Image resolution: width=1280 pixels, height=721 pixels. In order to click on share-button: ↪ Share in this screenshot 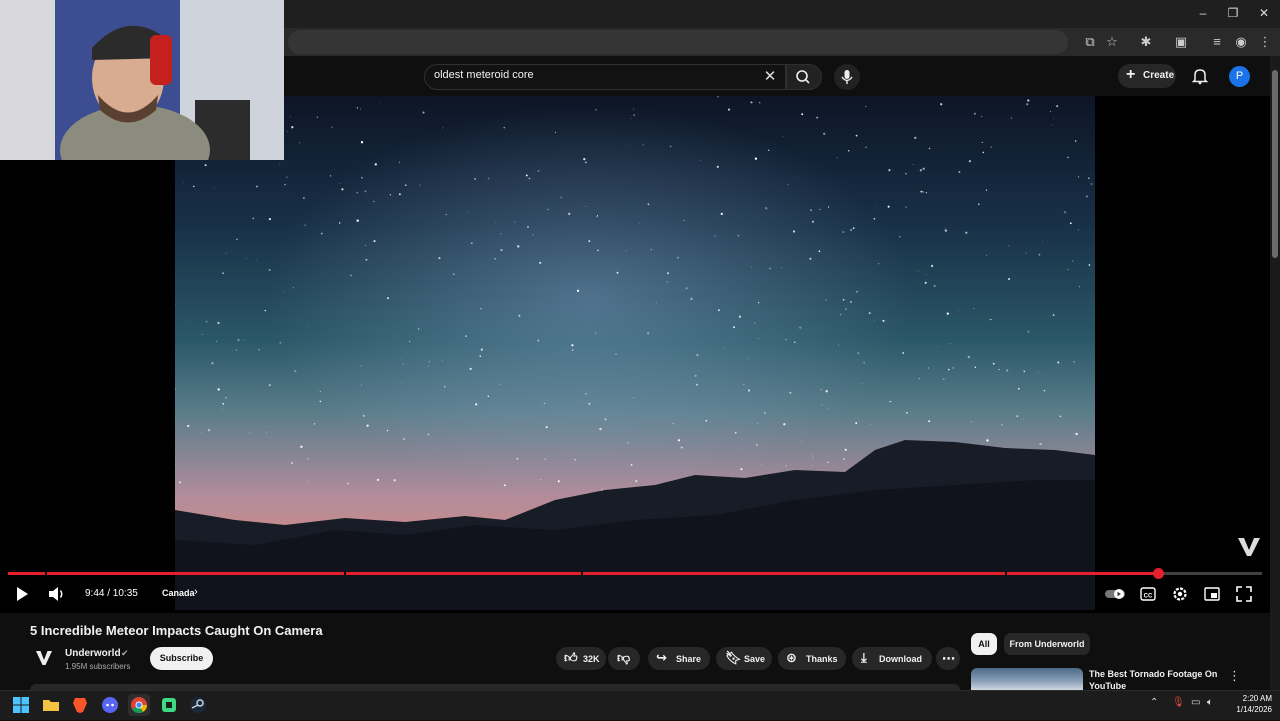, I will do `click(679, 658)`.